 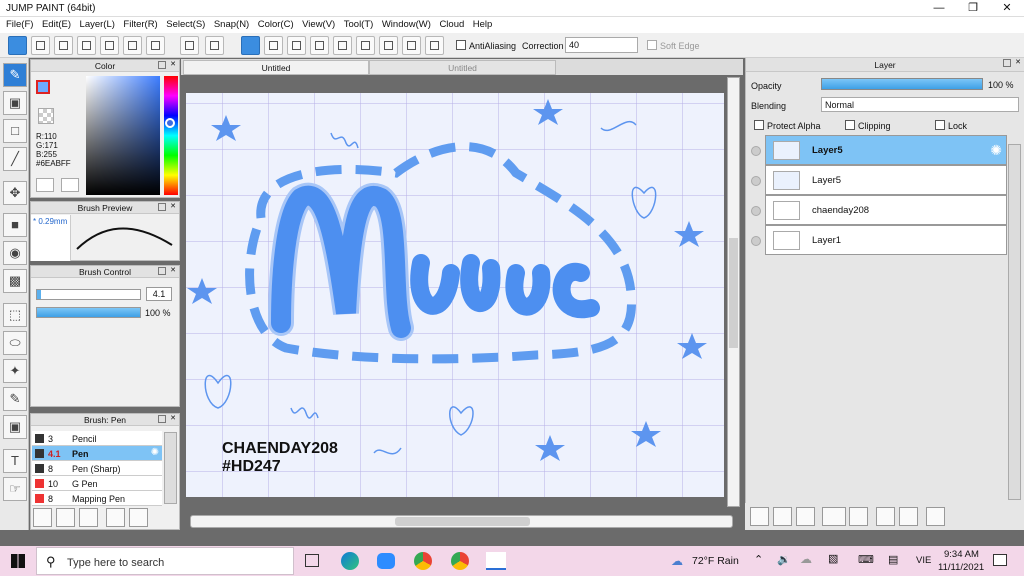 What do you see at coordinates (189, 45) in the screenshot?
I see `undo-icon` at bounding box center [189, 45].